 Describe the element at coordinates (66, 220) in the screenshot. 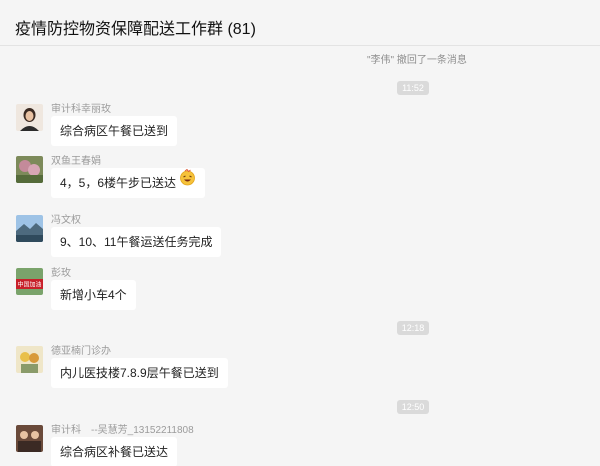

I see `sender-name: 冯文权` at that location.